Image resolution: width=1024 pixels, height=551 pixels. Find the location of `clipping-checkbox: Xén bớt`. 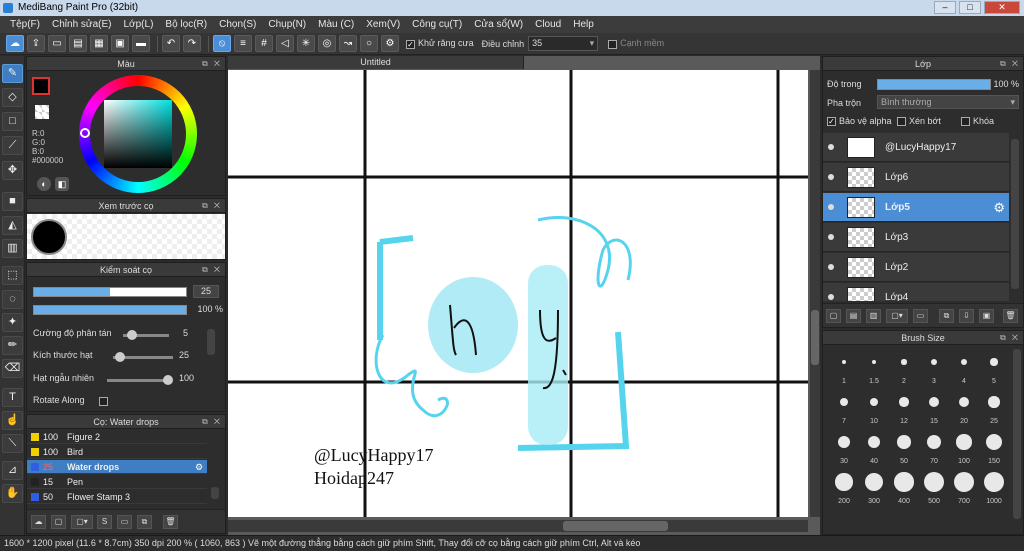

clipping-checkbox: Xén bớt is located at coordinates (919, 121).